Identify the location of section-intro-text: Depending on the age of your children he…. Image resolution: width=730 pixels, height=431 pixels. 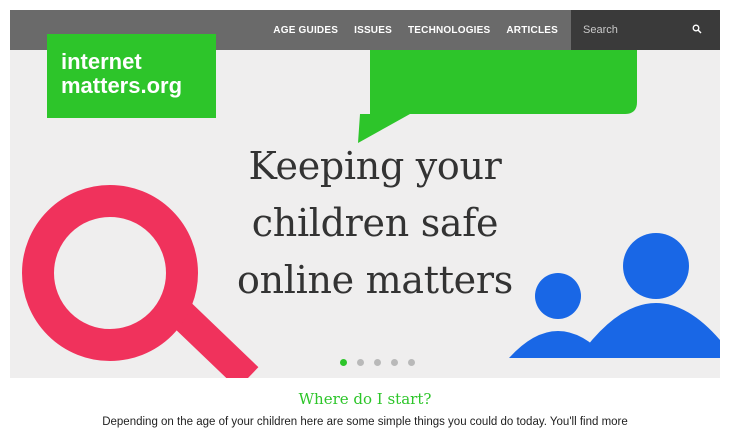
(365, 422).